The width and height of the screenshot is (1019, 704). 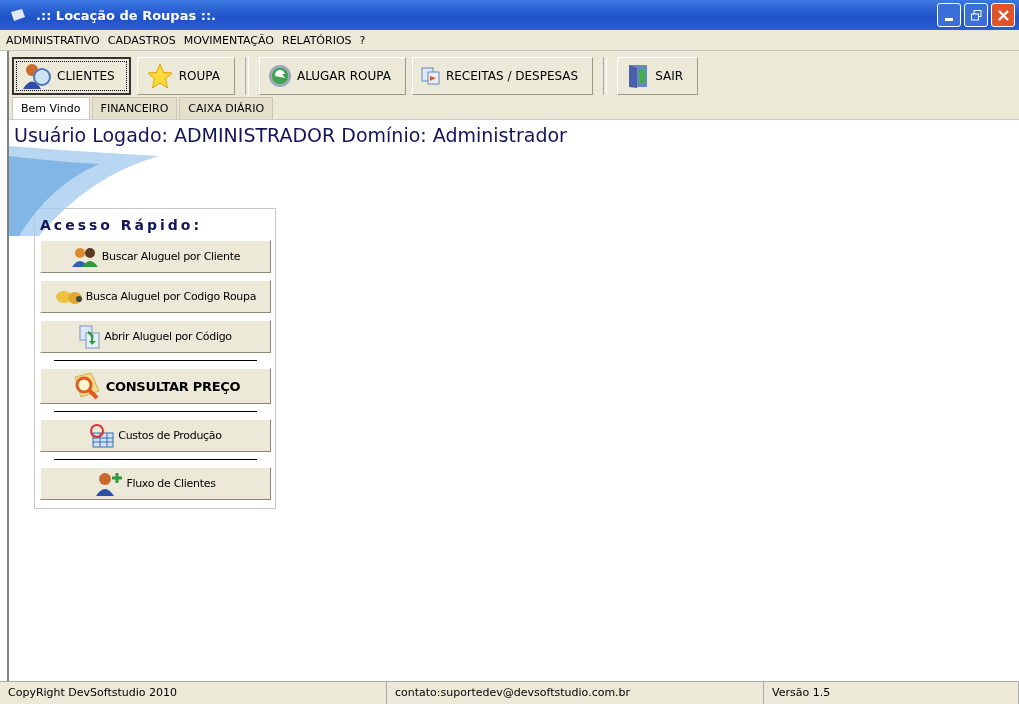 I want to click on menu-item: CADASTROS, so click(x=141, y=40).